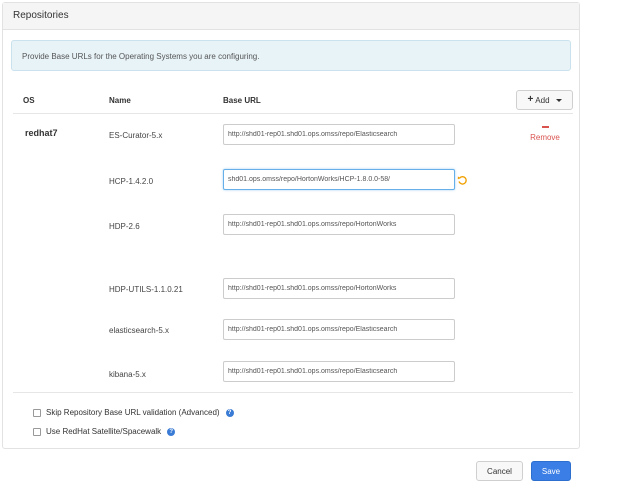 The width and height of the screenshot is (619, 494). What do you see at coordinates (139, 330) in the screenshot?
I see `repo-name: elasticsearch-5.x` at bounding box center [139, 330].